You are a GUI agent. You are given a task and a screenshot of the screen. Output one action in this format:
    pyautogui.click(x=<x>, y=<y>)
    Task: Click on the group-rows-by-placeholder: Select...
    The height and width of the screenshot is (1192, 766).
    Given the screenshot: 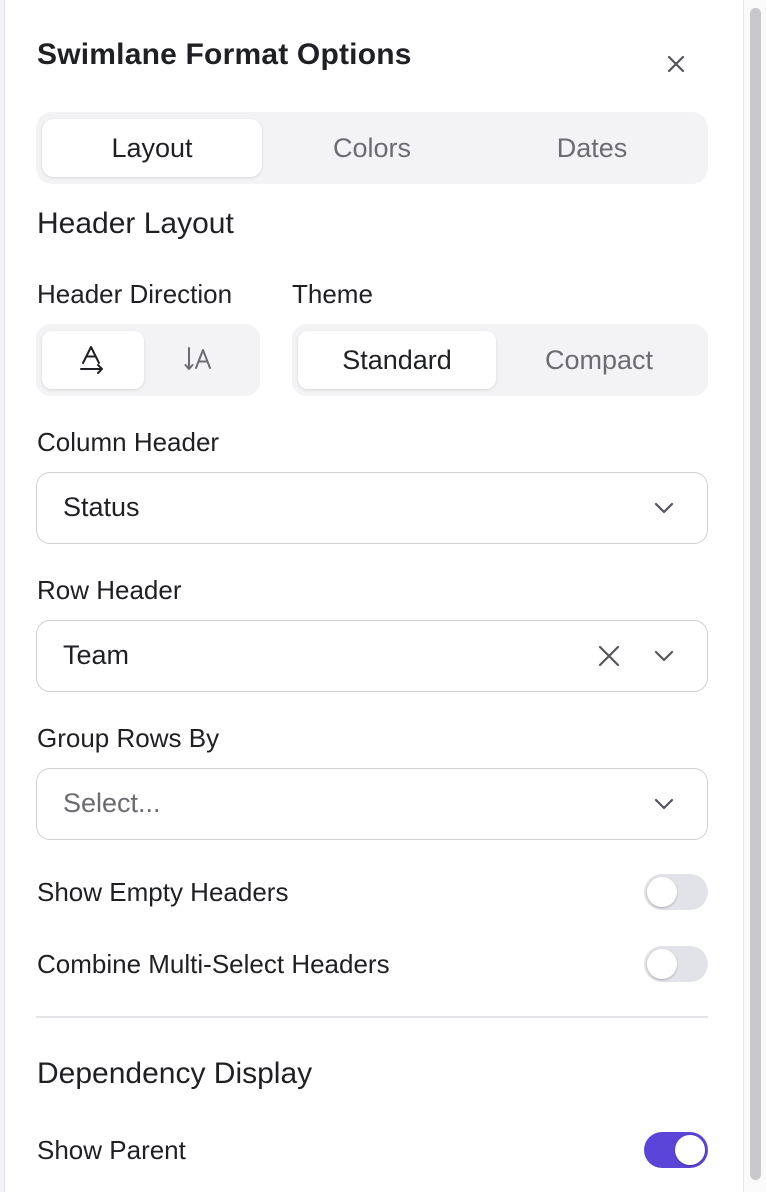 What is the action you would take?
    pyautogui.click(x=112, y=803)
    